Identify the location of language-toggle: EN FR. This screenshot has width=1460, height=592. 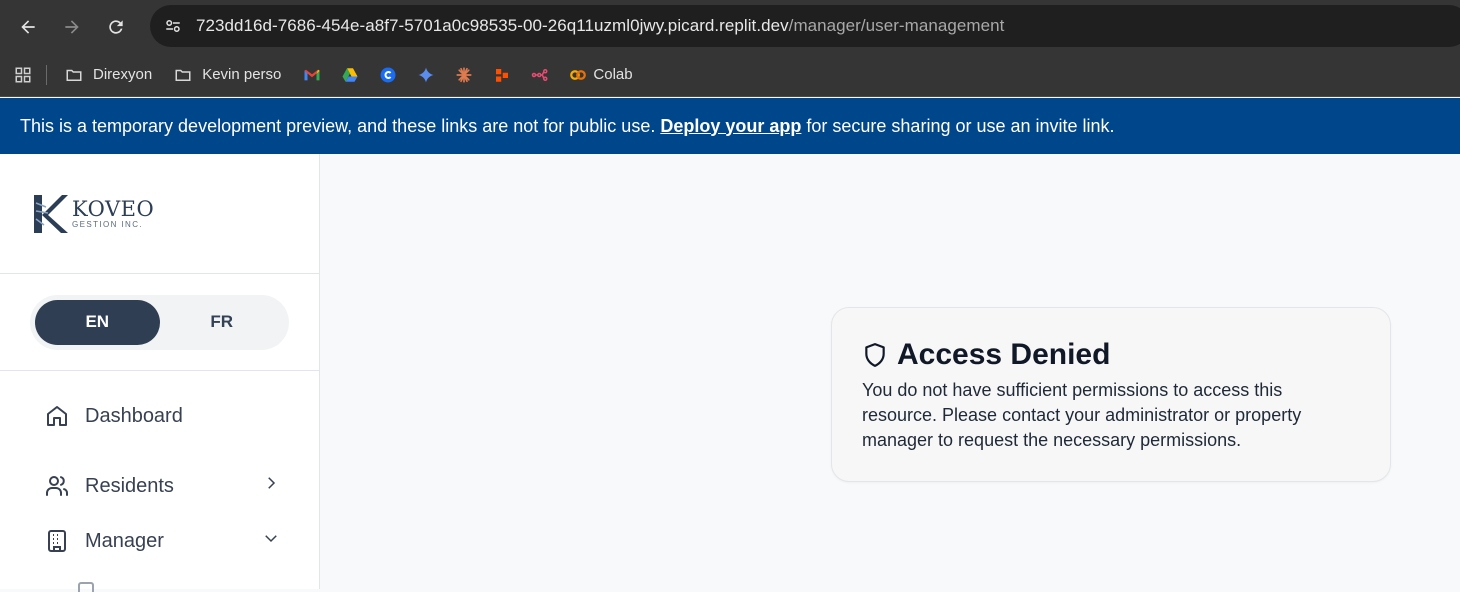
(159, 322).